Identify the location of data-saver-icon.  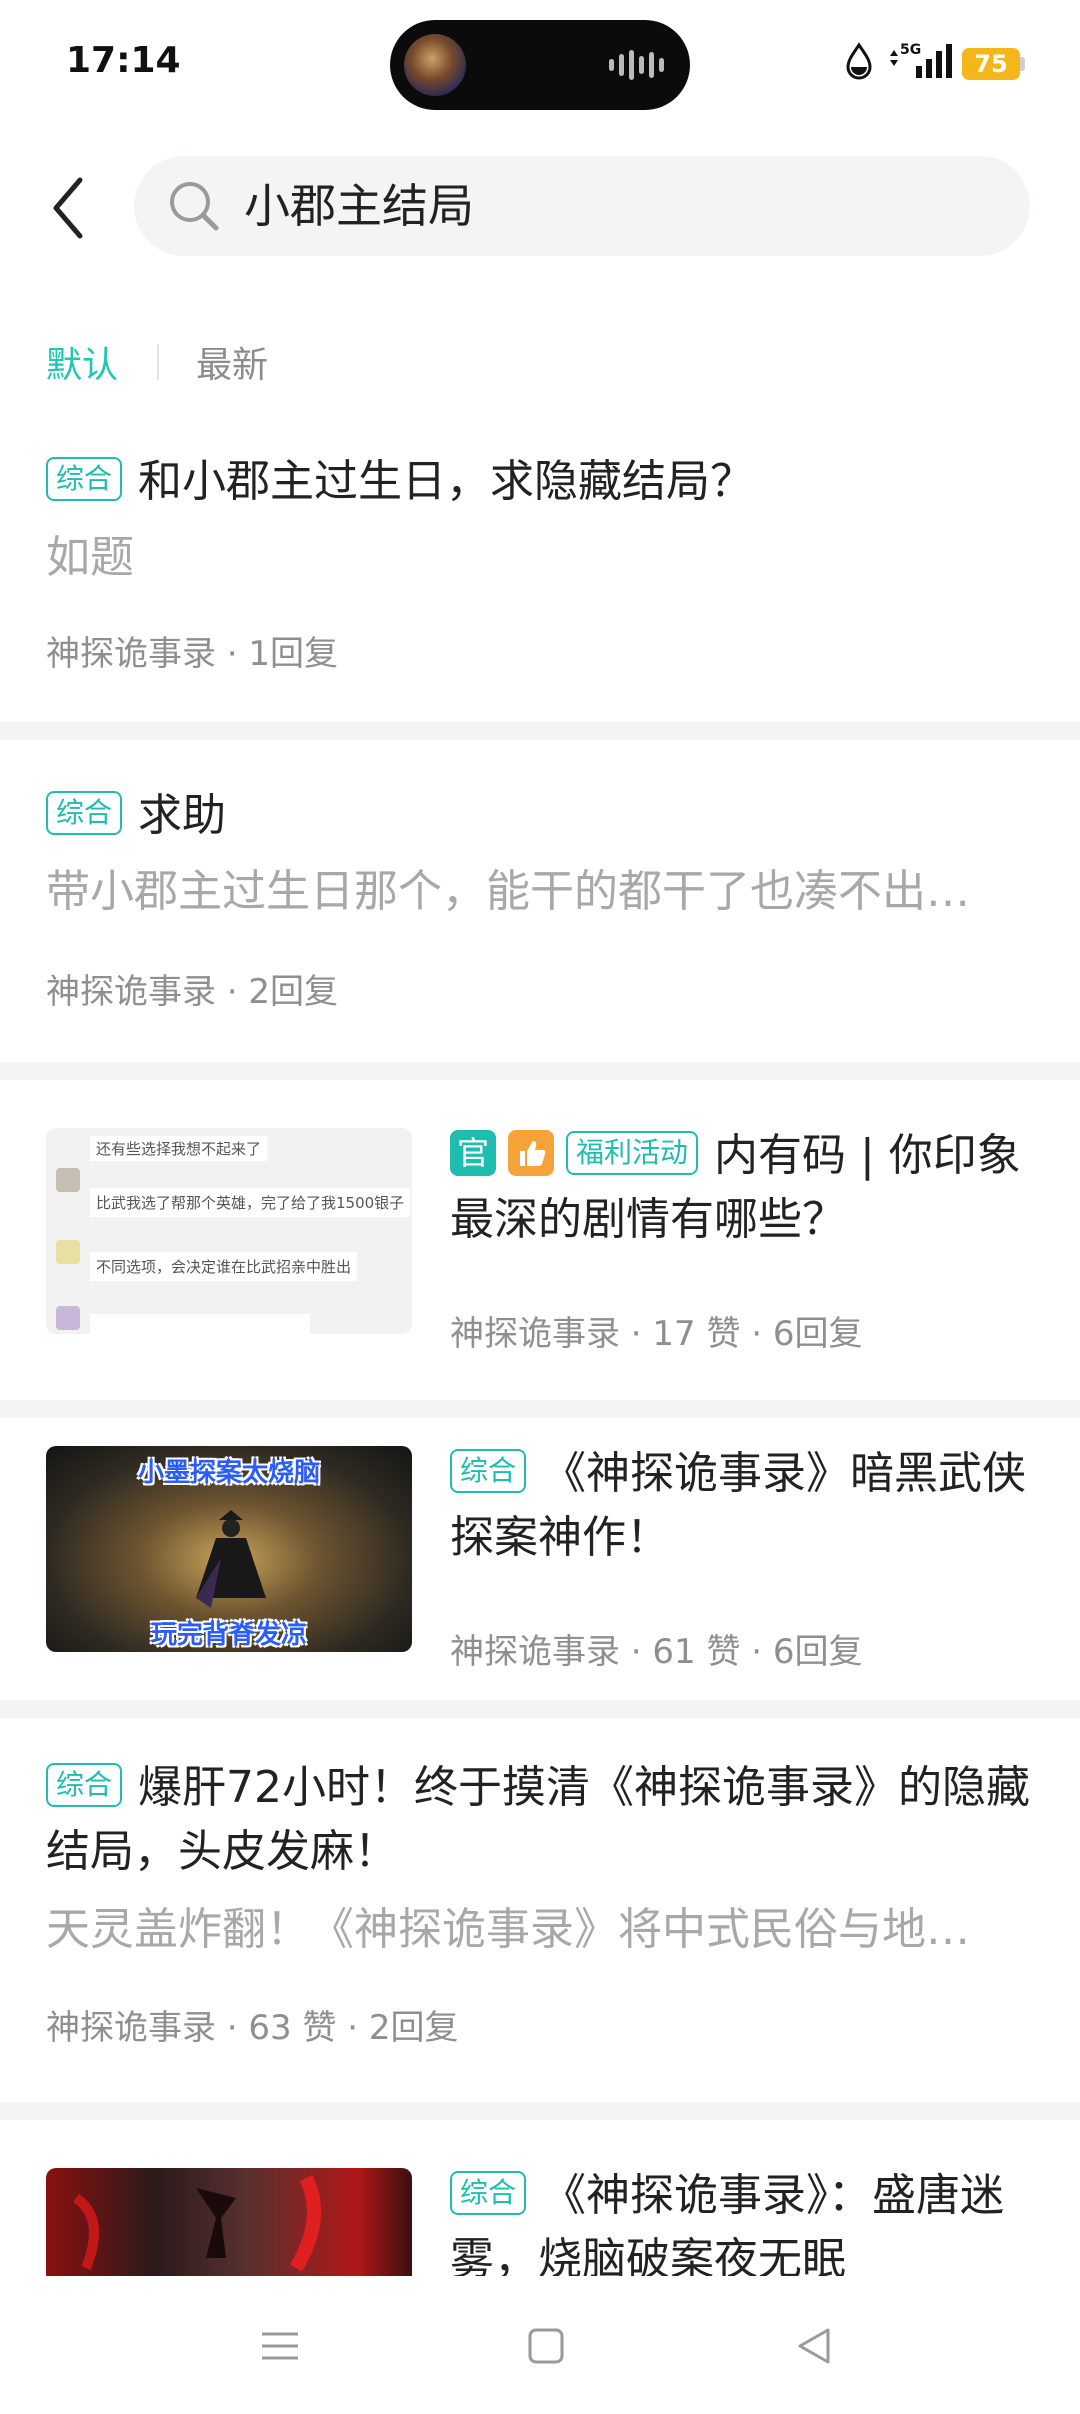
(859, 61).